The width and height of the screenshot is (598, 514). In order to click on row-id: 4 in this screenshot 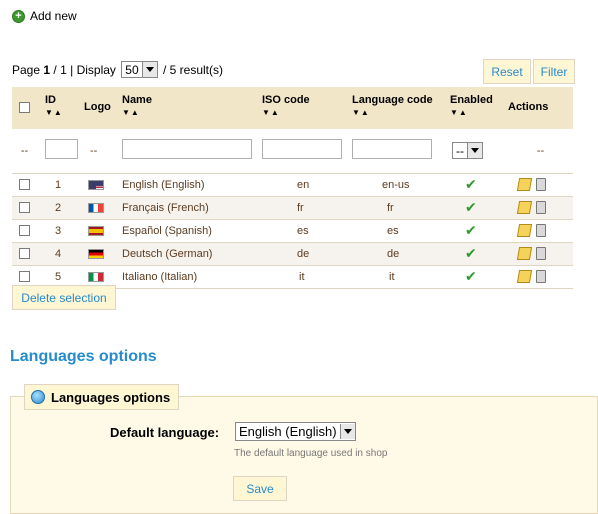, I will do `click(58, 253)`.